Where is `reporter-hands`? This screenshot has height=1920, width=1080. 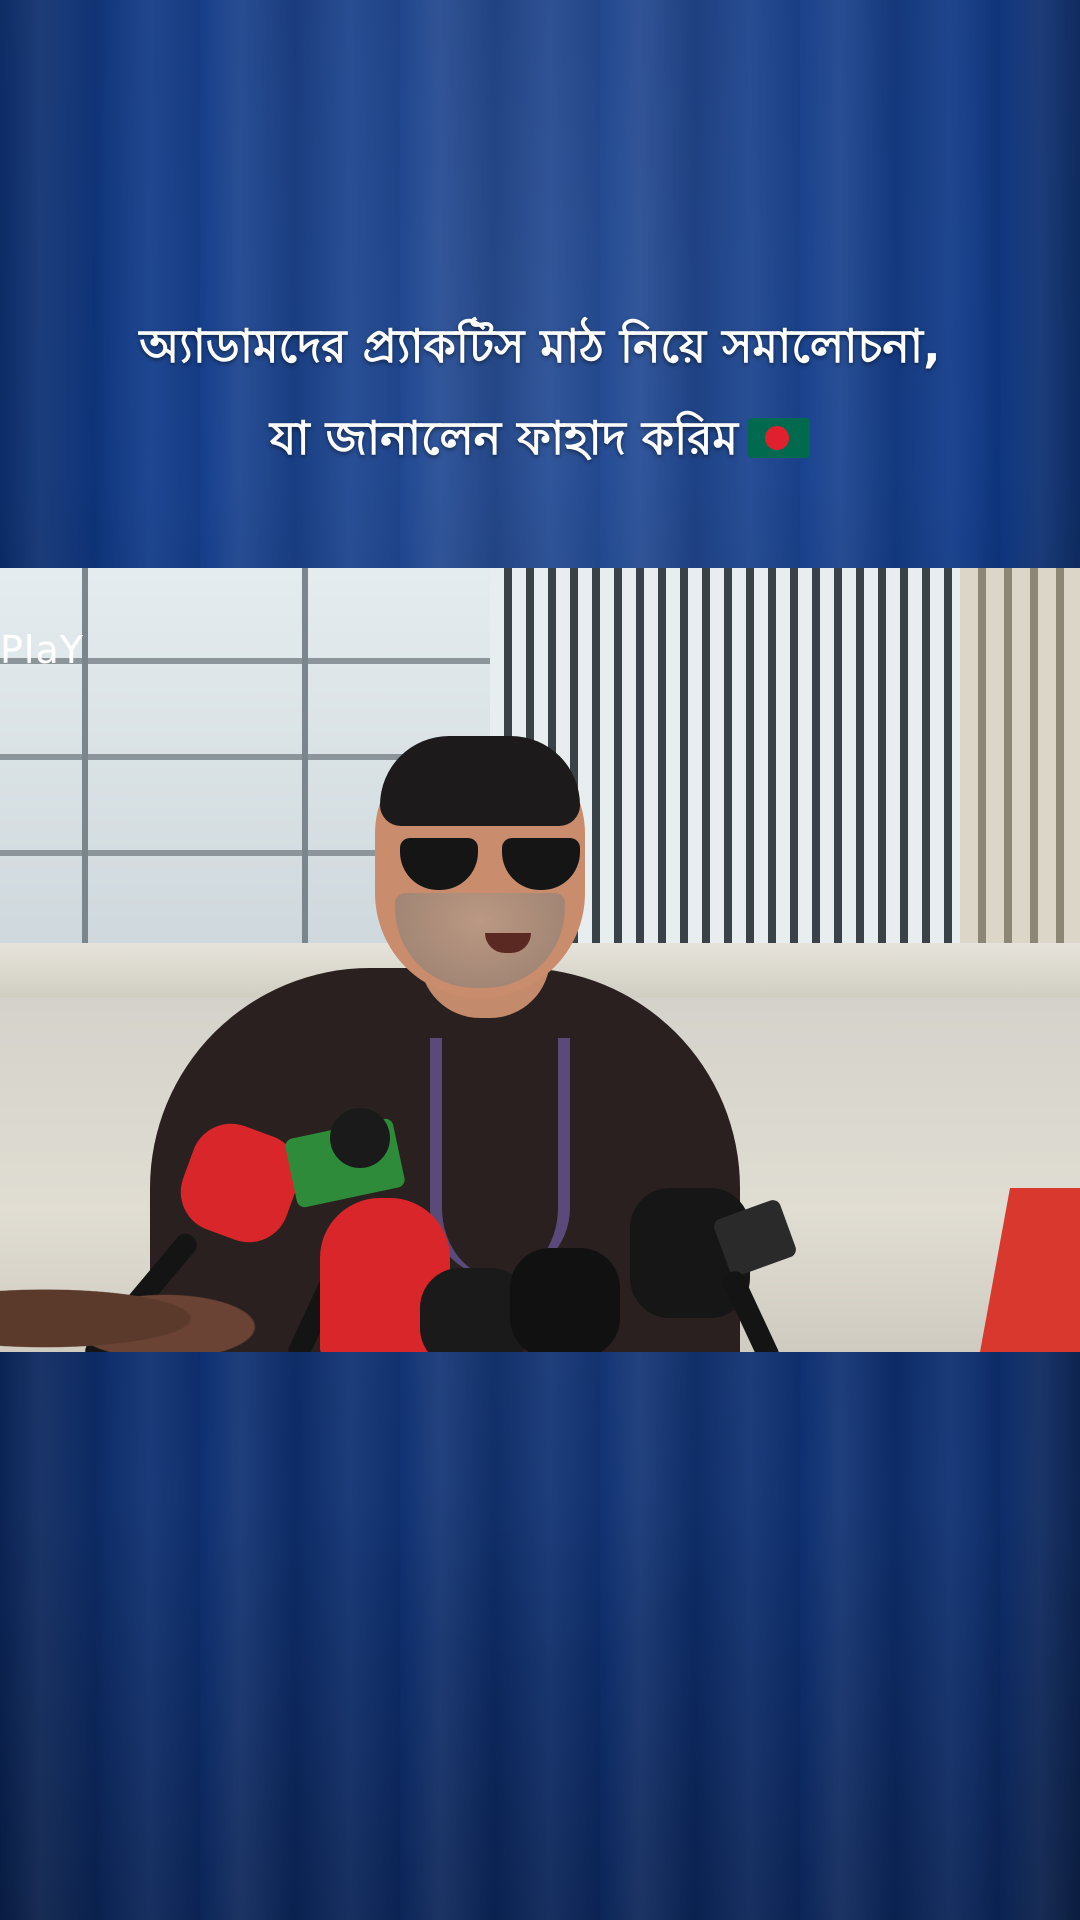
reporter-hands is located at coordinates (150, 1310).